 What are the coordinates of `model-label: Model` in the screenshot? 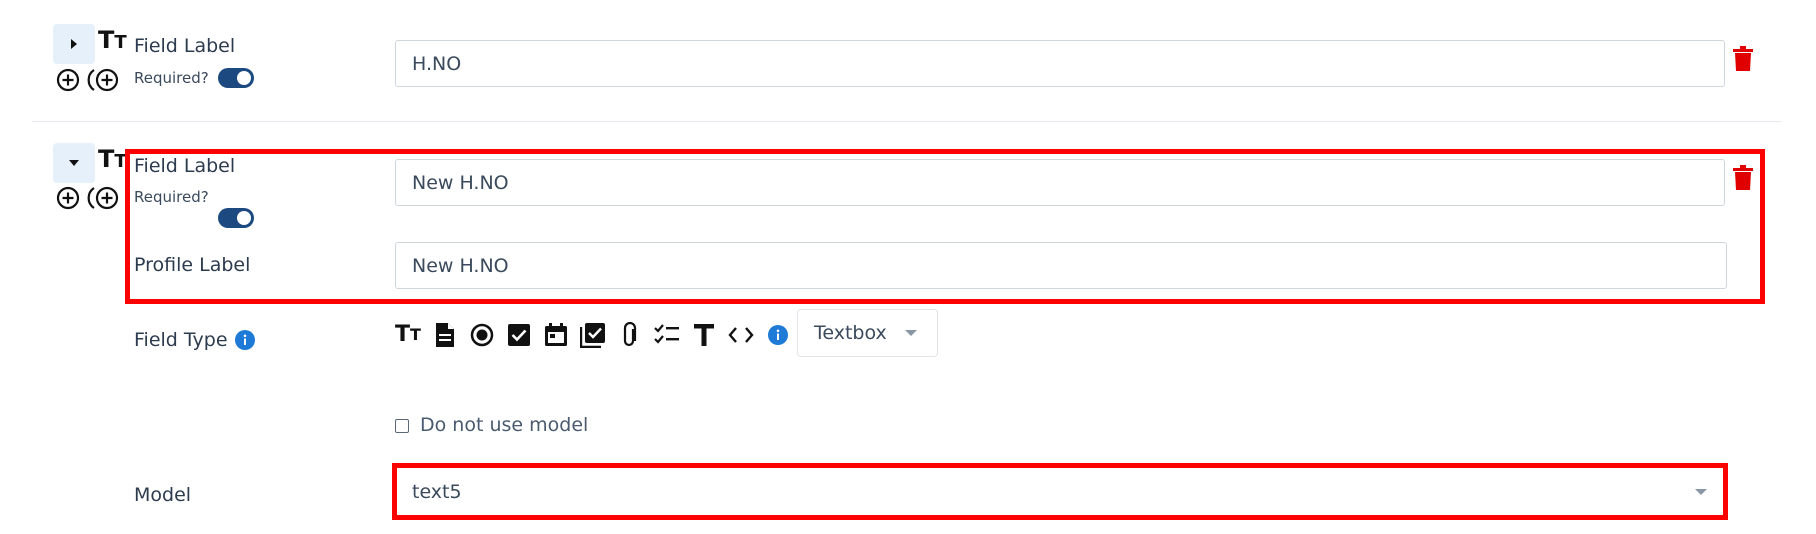 It's located at (163, 495).